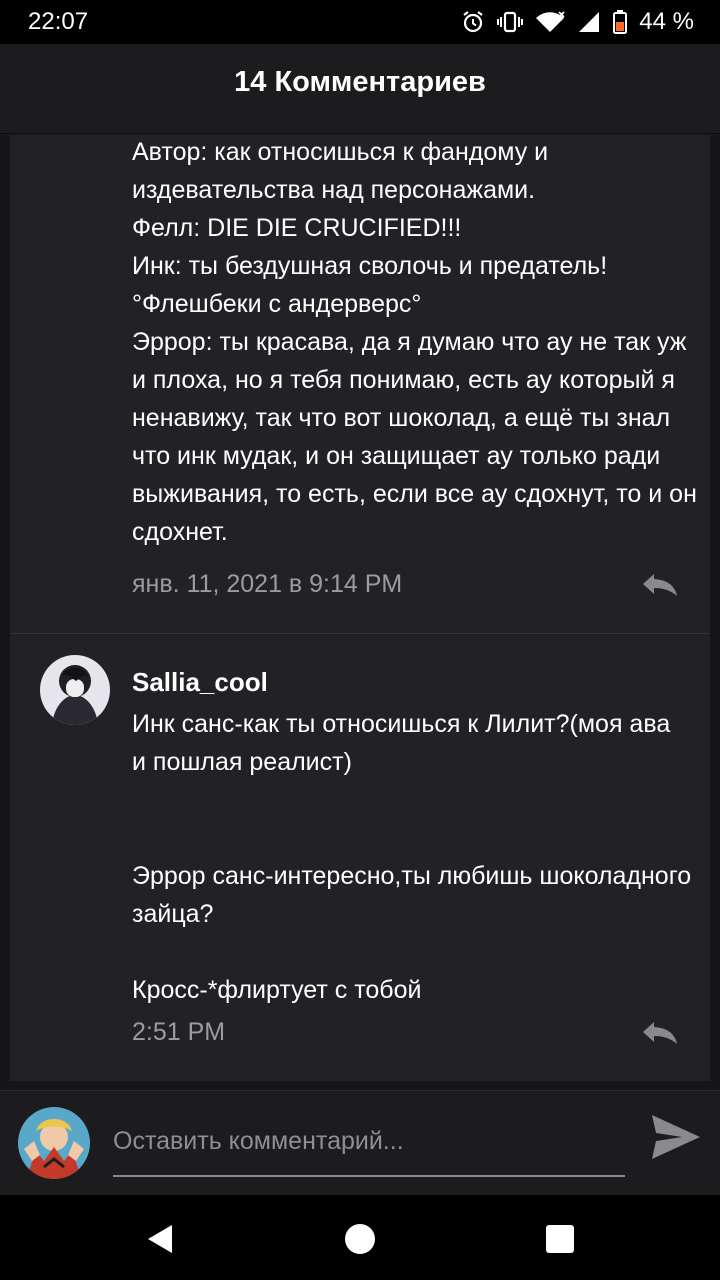  Describe the element at coordinates (360, 82) in the screenshot. I see `page-title: 14 Комментариев` at that location.